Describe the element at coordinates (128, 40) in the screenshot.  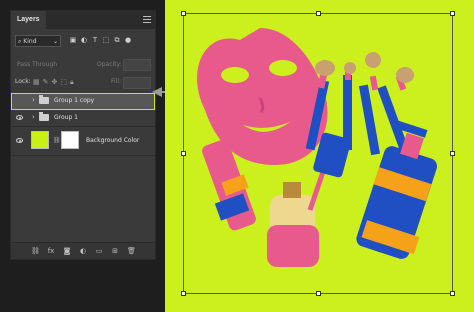
I see `filter-toggle-icon: ●` at that location.